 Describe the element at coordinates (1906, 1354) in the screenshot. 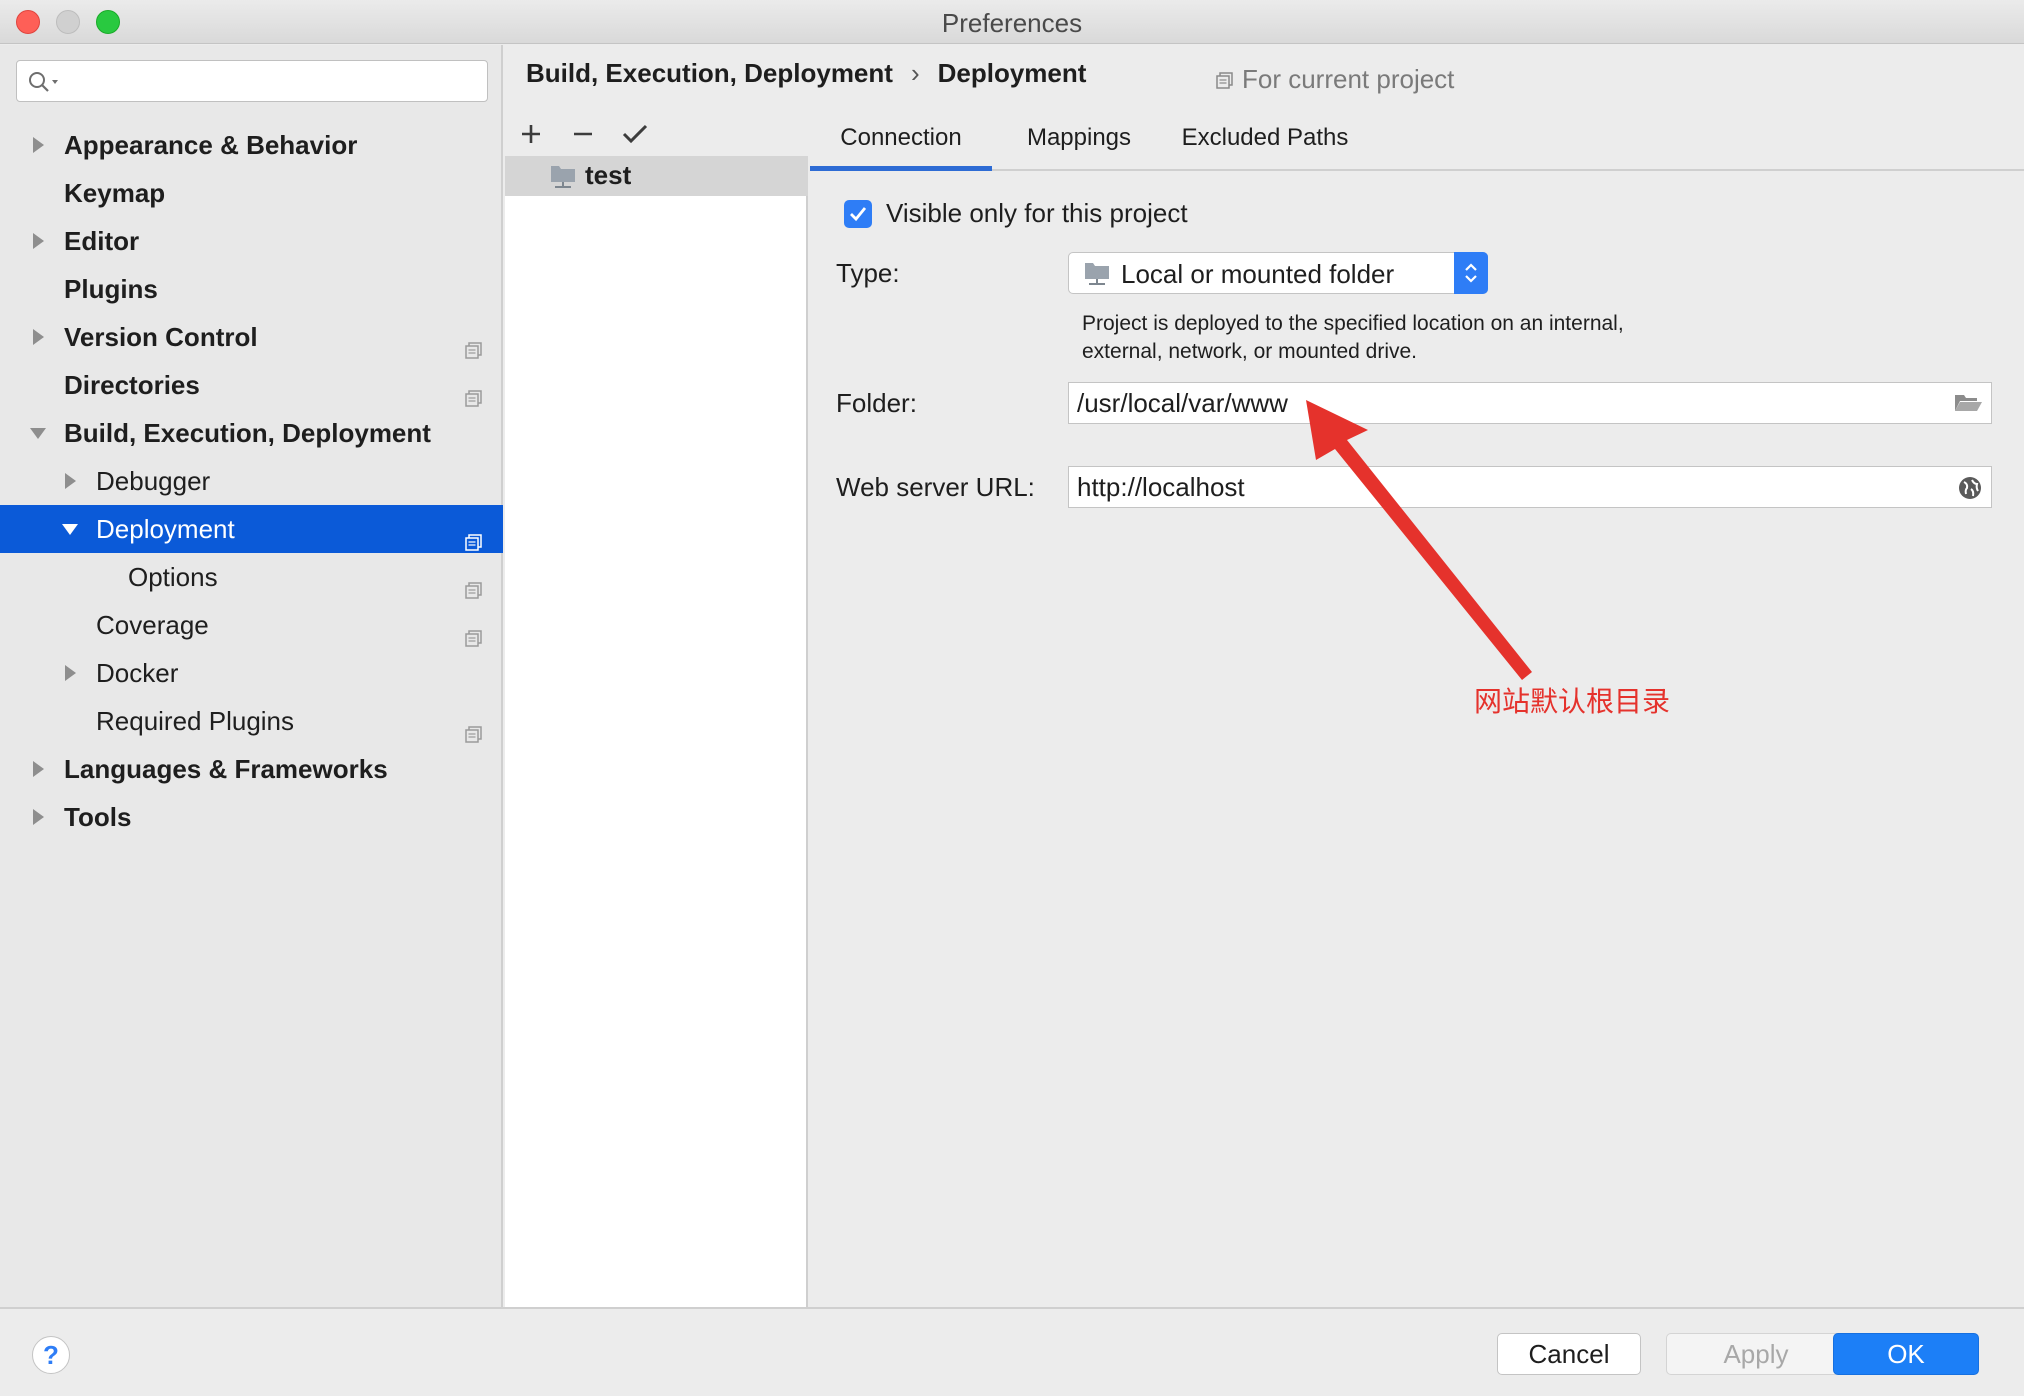

I see `ok-button: OK` at that location.